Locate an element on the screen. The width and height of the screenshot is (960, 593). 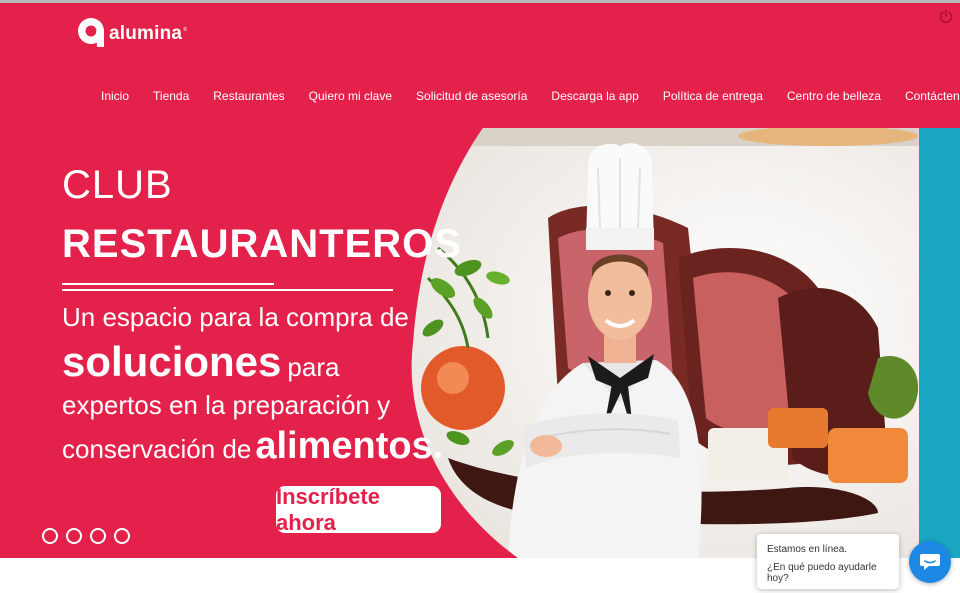
nav-item-tienda: Tienda is located at coordinates (171, 96).